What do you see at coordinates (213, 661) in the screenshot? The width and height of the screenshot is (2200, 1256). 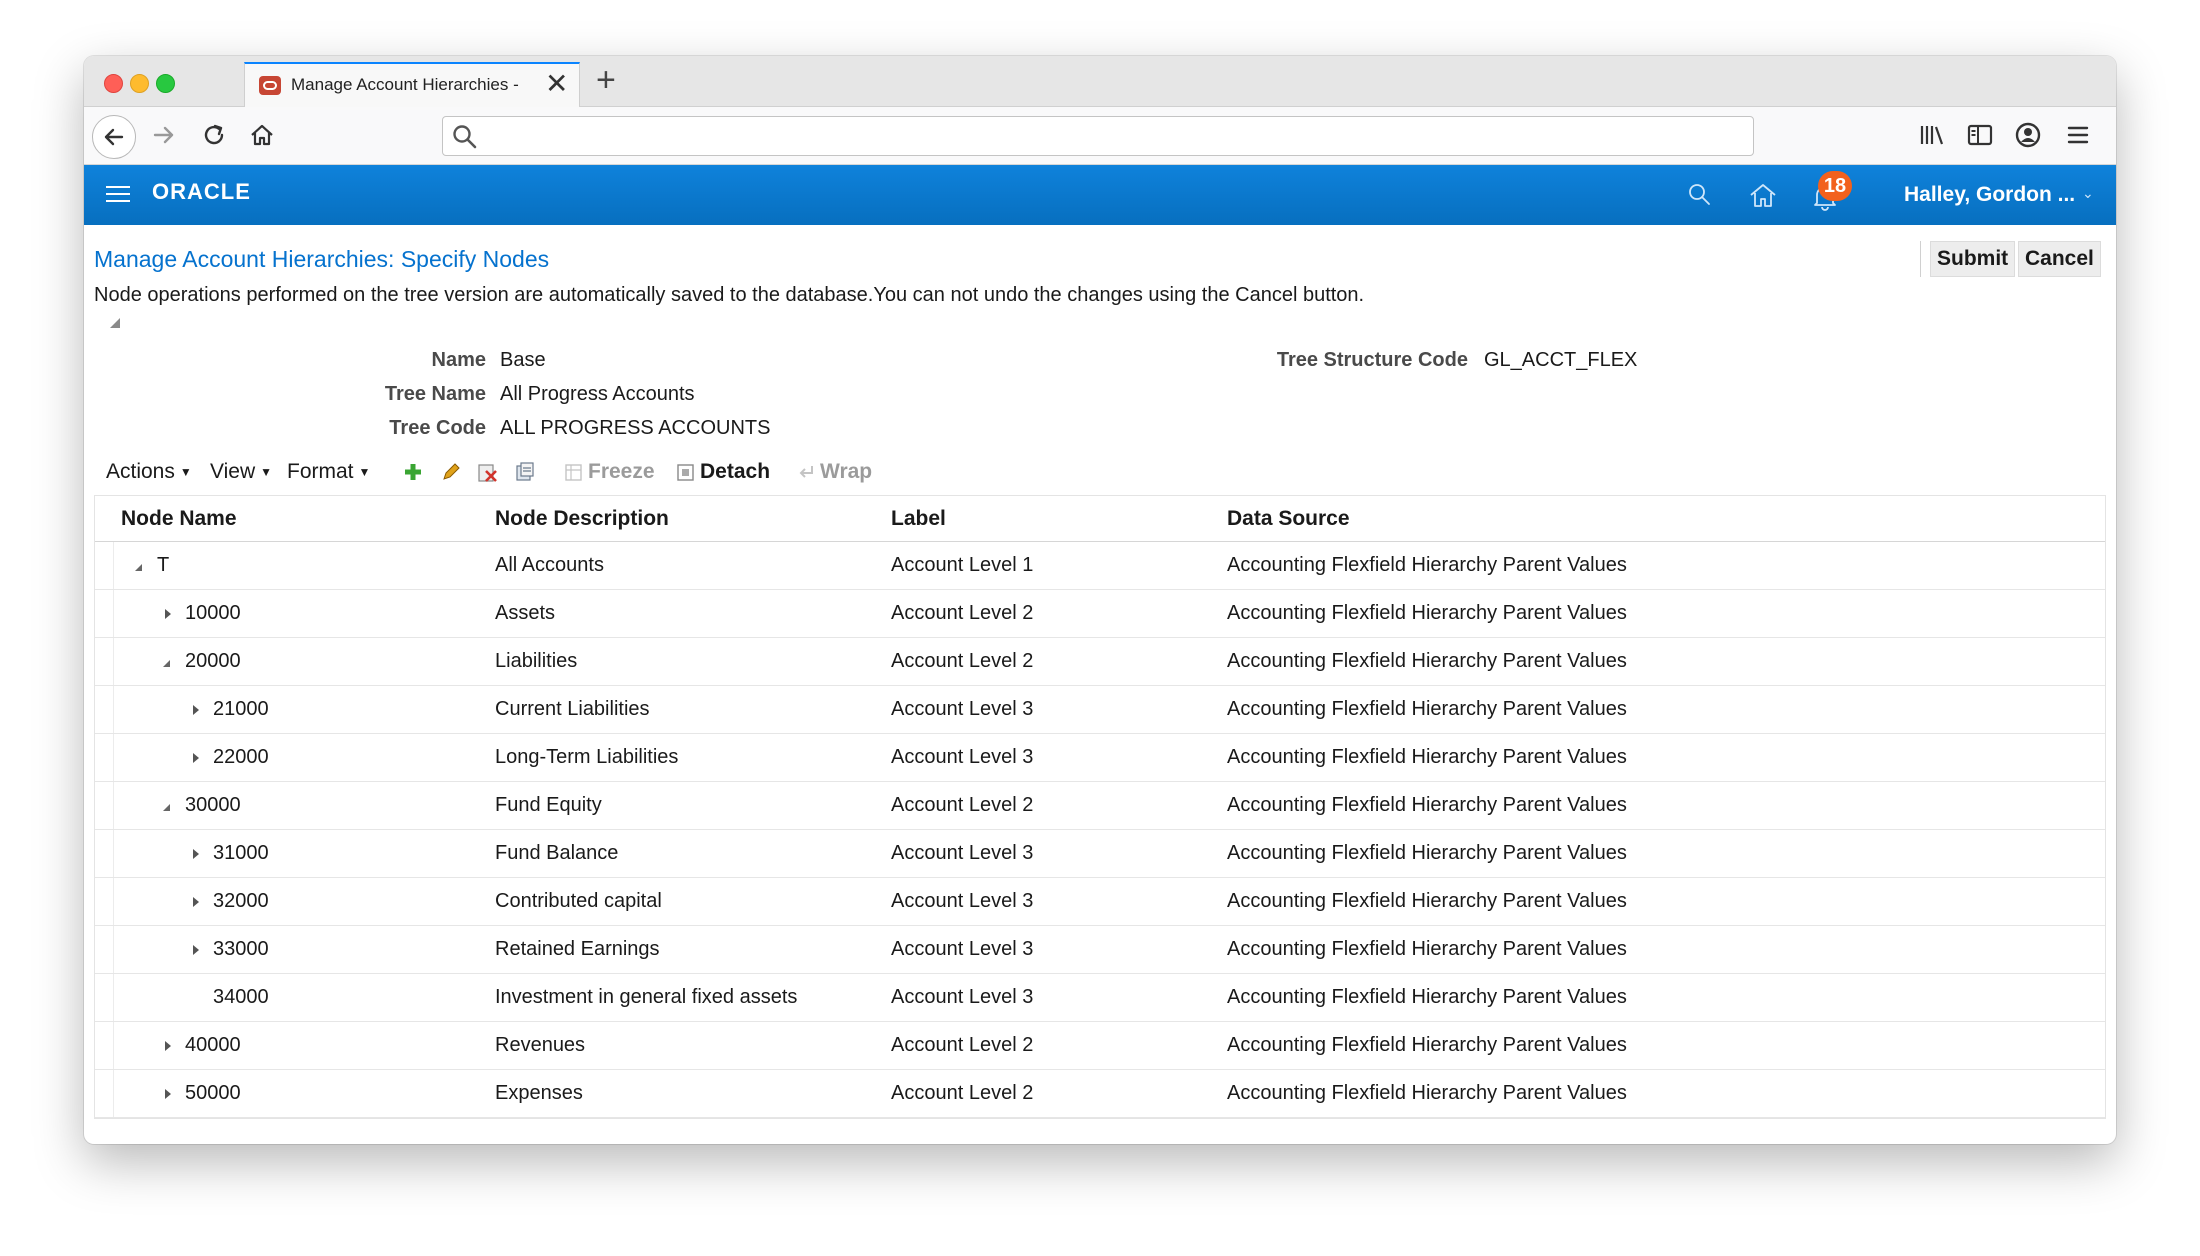 I see `node-name-cell: 20000` at bounding box center [213, 661].